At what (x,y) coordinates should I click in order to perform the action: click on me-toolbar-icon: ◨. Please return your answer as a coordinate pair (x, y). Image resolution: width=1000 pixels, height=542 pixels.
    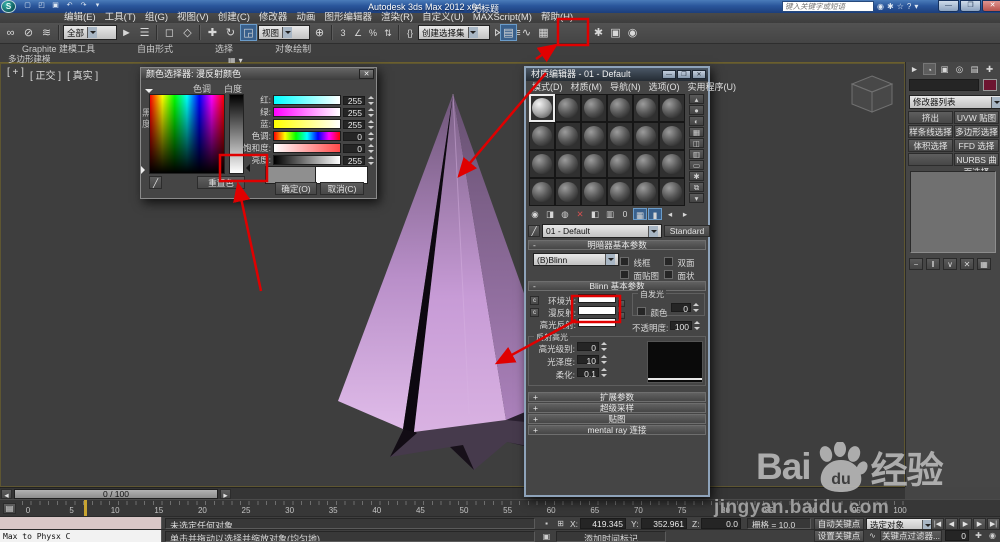
    Looking at the image, I should click on (550, 214).